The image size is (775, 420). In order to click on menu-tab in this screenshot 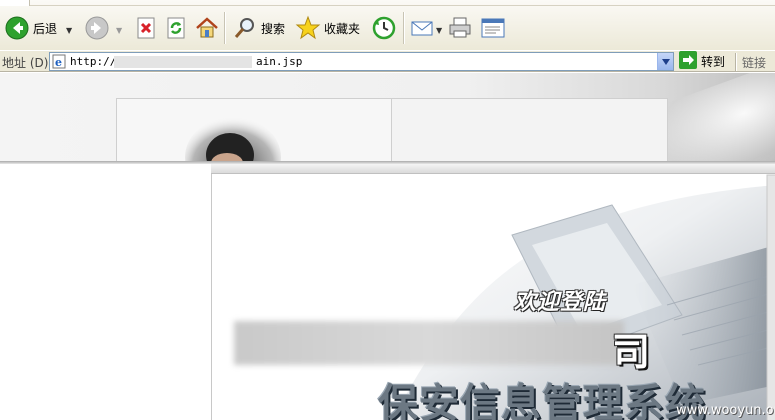, I will do `click(15, 3)`.